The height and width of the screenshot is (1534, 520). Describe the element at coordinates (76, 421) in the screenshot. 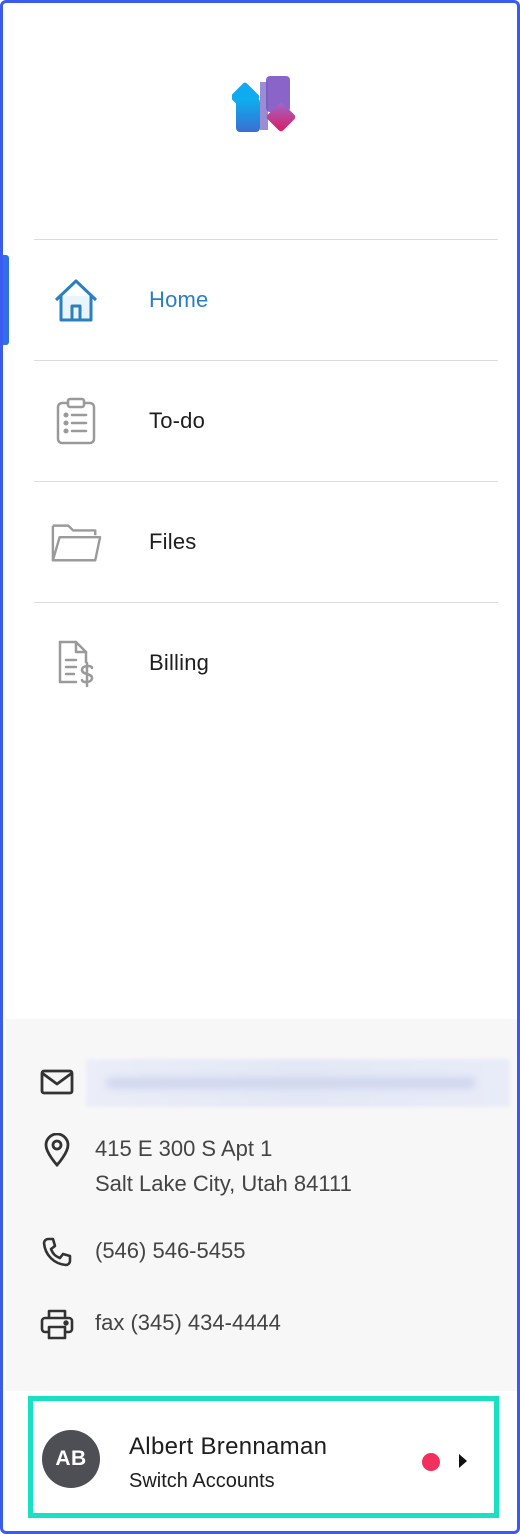

I see `clipboard-icon` at that location.